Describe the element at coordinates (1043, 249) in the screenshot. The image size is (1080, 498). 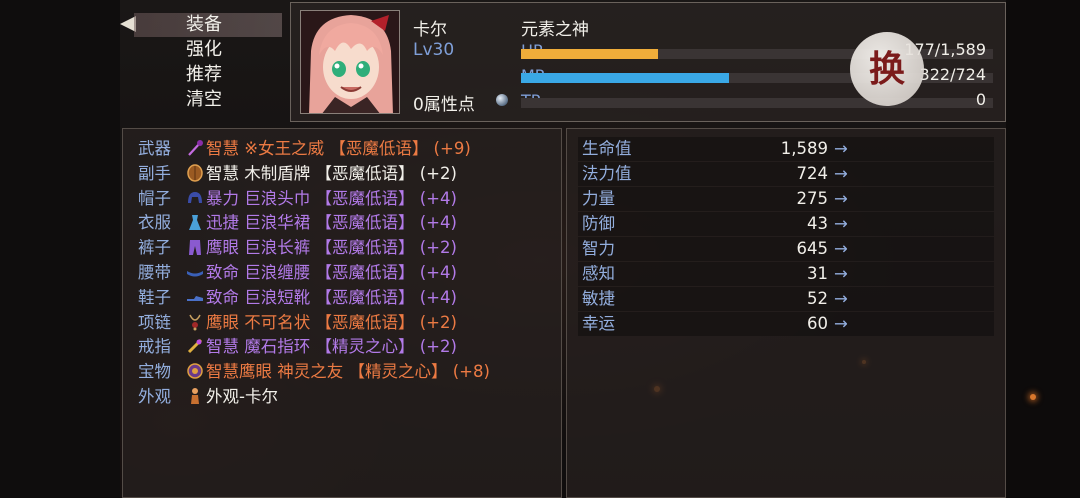
I see `right-margin` at that location.